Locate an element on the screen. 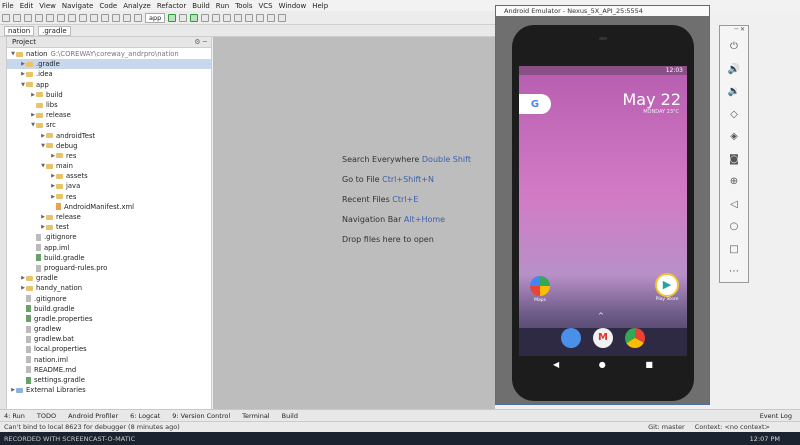 The image size is (800, 445). screenshot-icon: ◙ is located at coordinates (734, 160).